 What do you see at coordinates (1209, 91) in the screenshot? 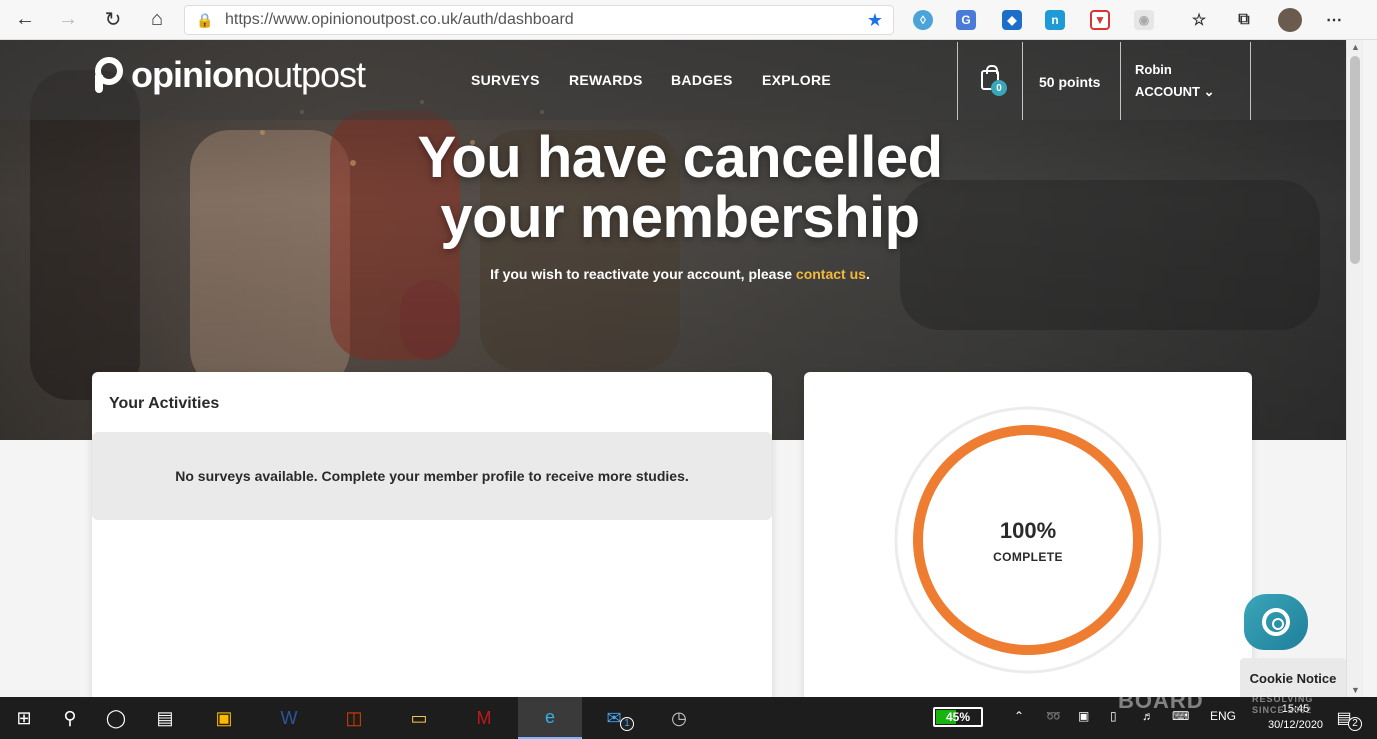
I see `chevron-down-icon: ⌄` at bounding box center [1209, 91].